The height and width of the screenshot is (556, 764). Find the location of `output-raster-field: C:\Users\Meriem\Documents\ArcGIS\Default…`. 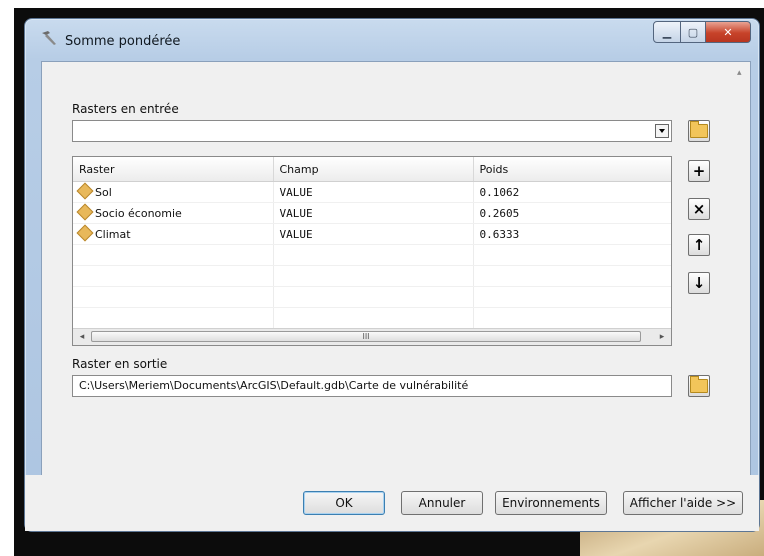

output-raster-field: C:\Users\Meriem\Documents\ArcGIS\Default… is located at coordinates (372, 386).